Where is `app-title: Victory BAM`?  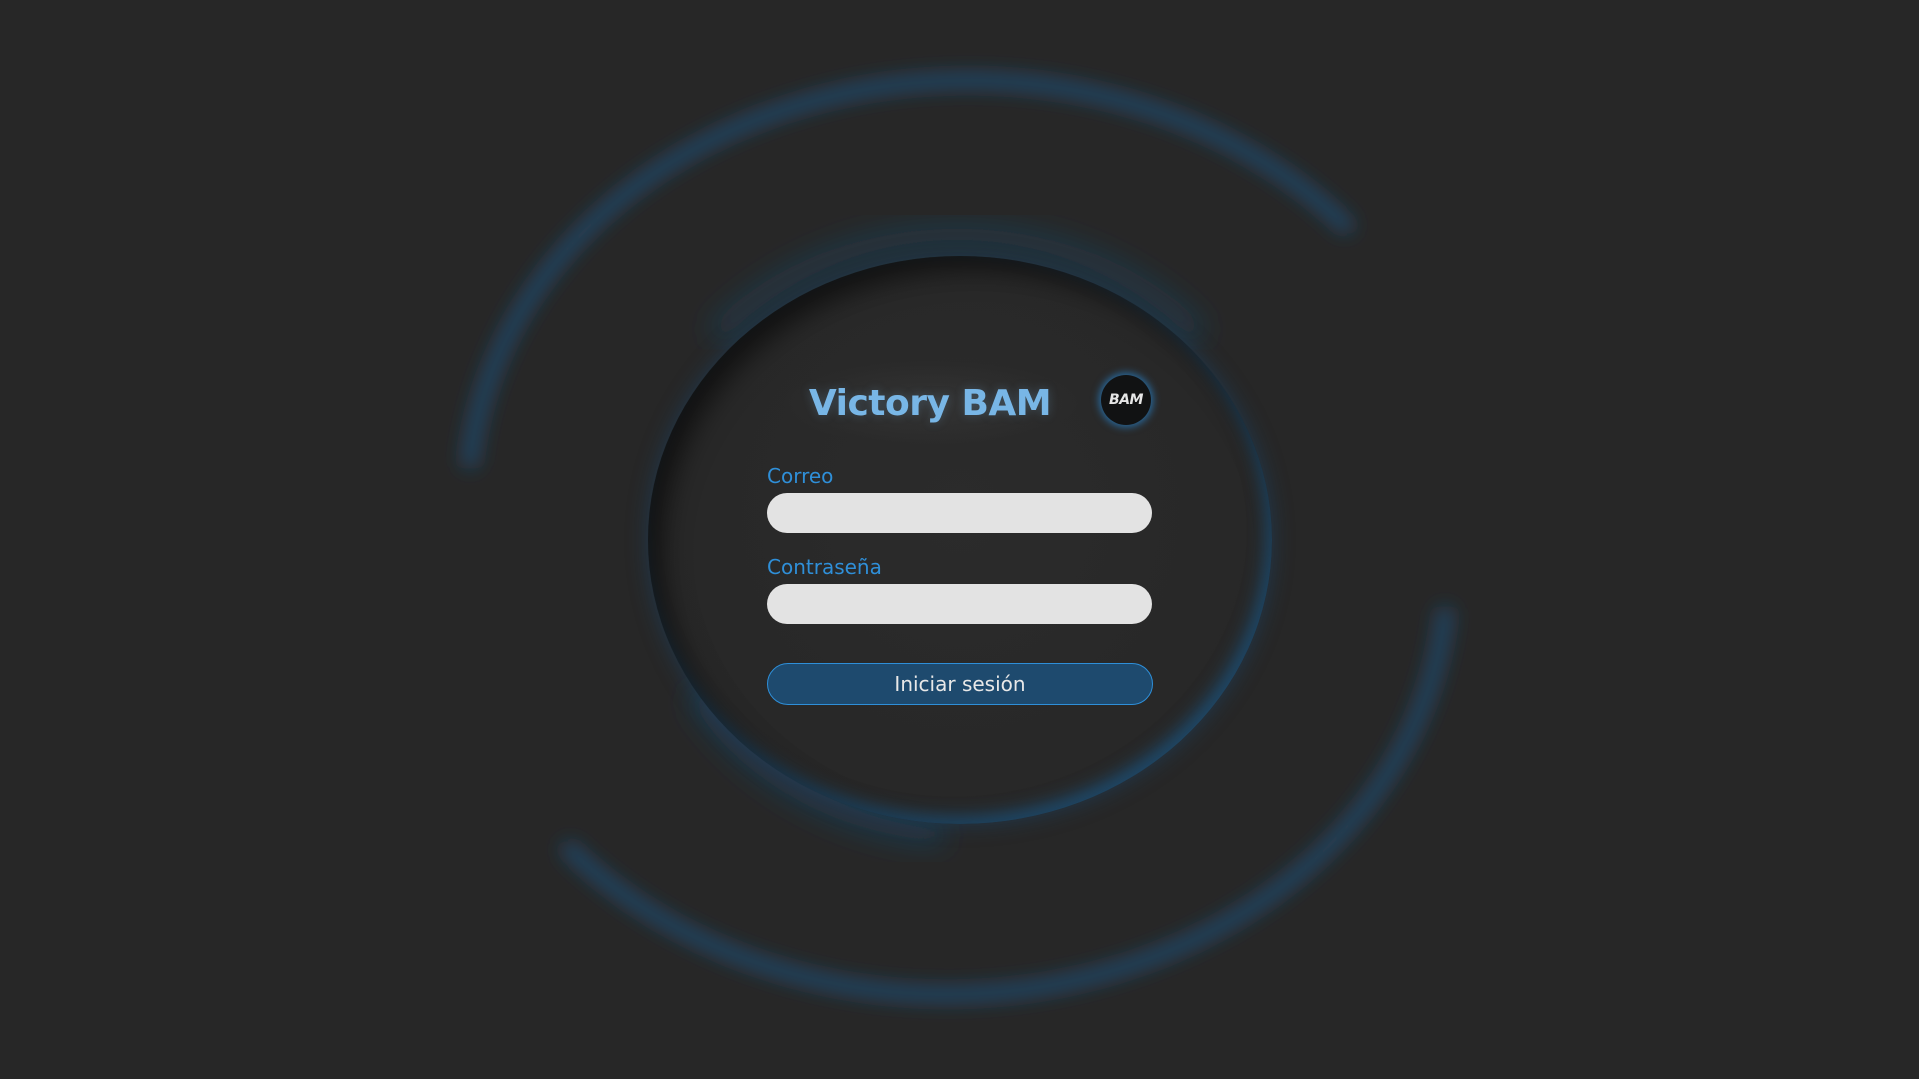
app-title: Victory BAM is located at coordinates (930, 403).